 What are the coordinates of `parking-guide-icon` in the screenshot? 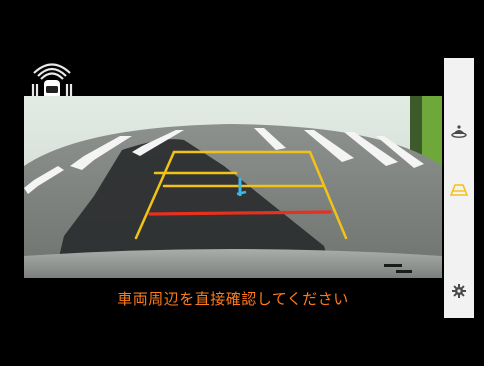 It's located at (459, 190).